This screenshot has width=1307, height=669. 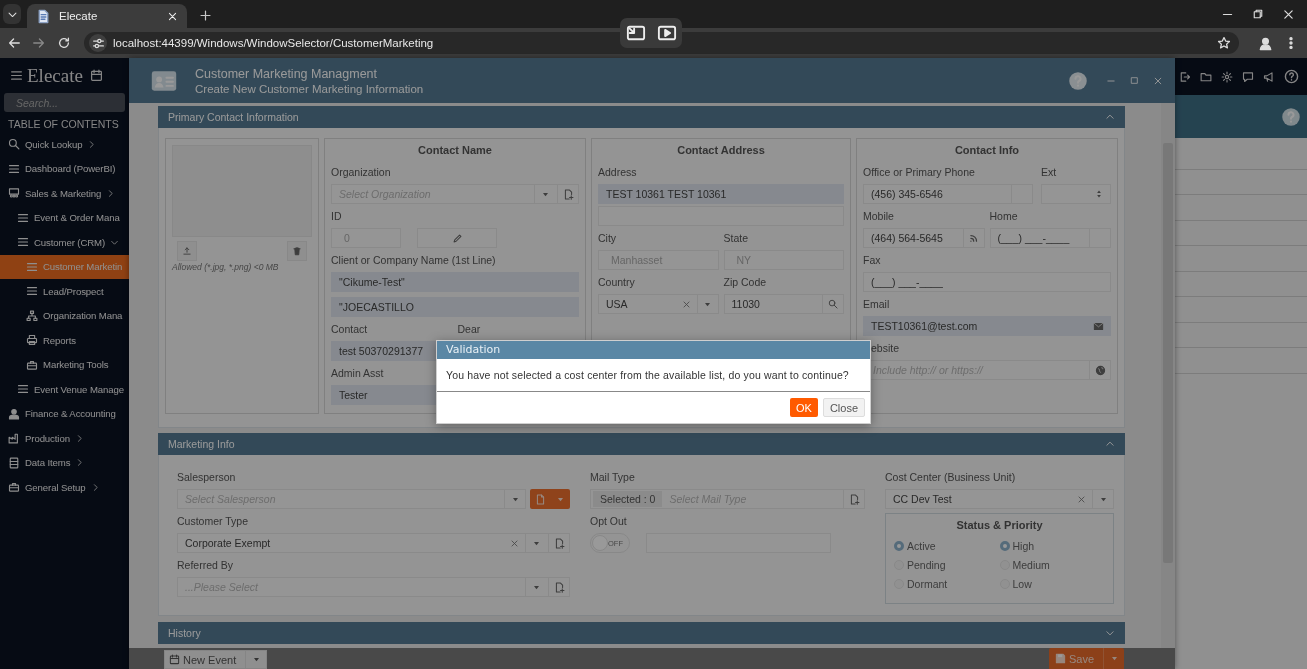 What do you see at coordinates (64, 144) in the screenshot?
I see `sidebar-item: Quick Lookup` at bounding box center [64, 144].